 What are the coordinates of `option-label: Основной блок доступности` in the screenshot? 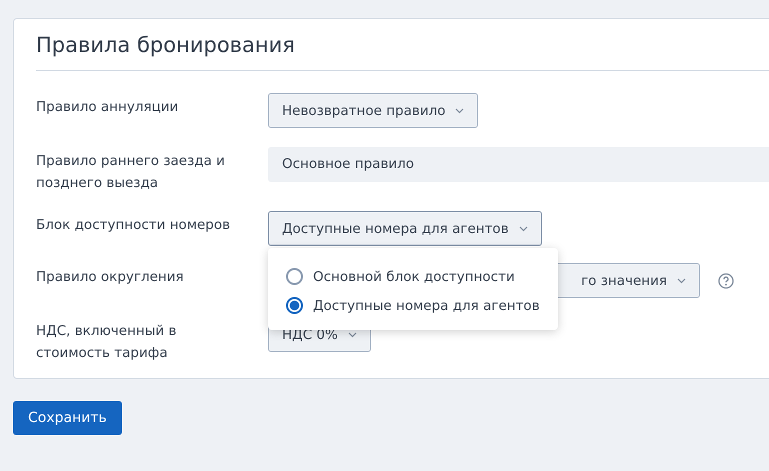 It's located at (414, 276).